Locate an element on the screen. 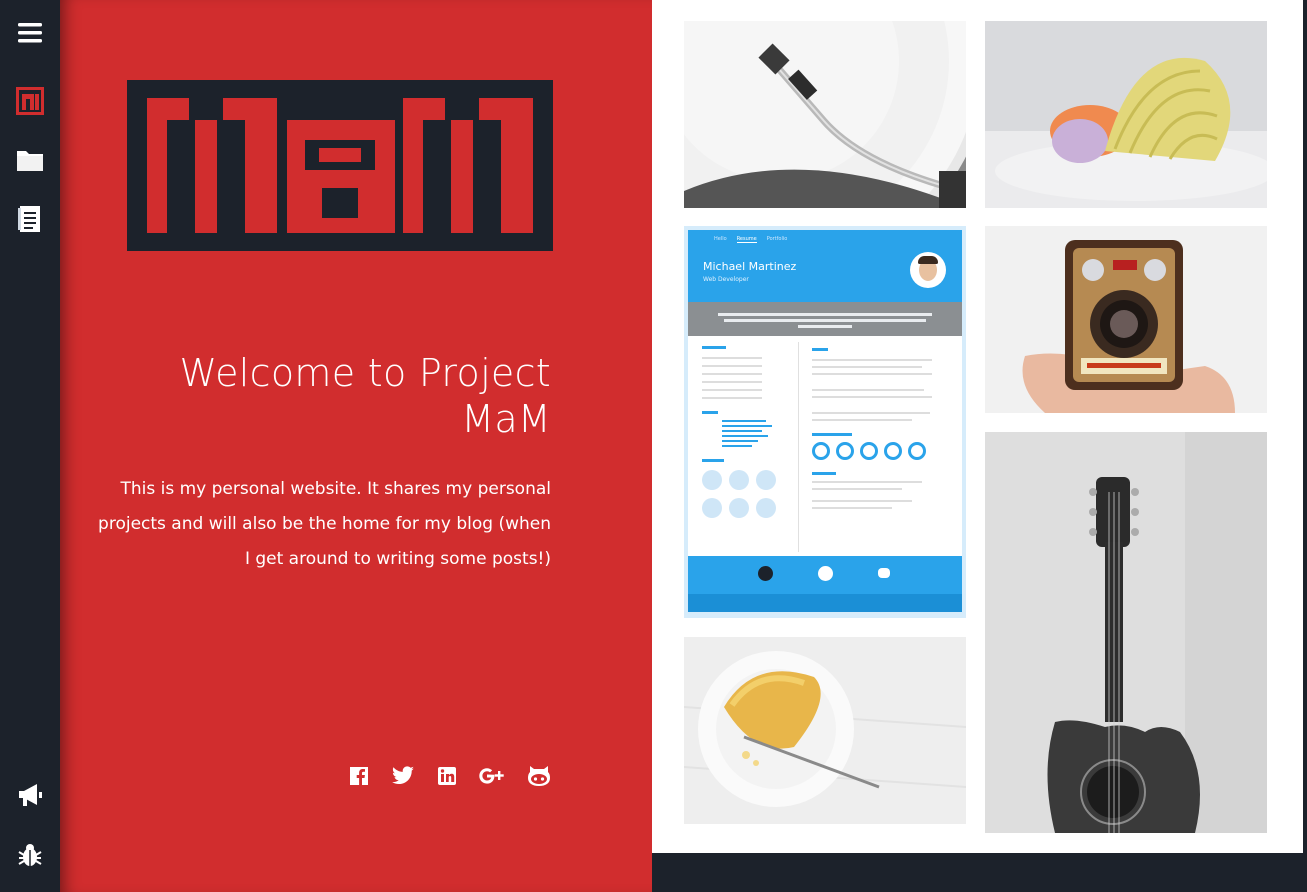  facebook-icon is located at coordinates (359, 776).